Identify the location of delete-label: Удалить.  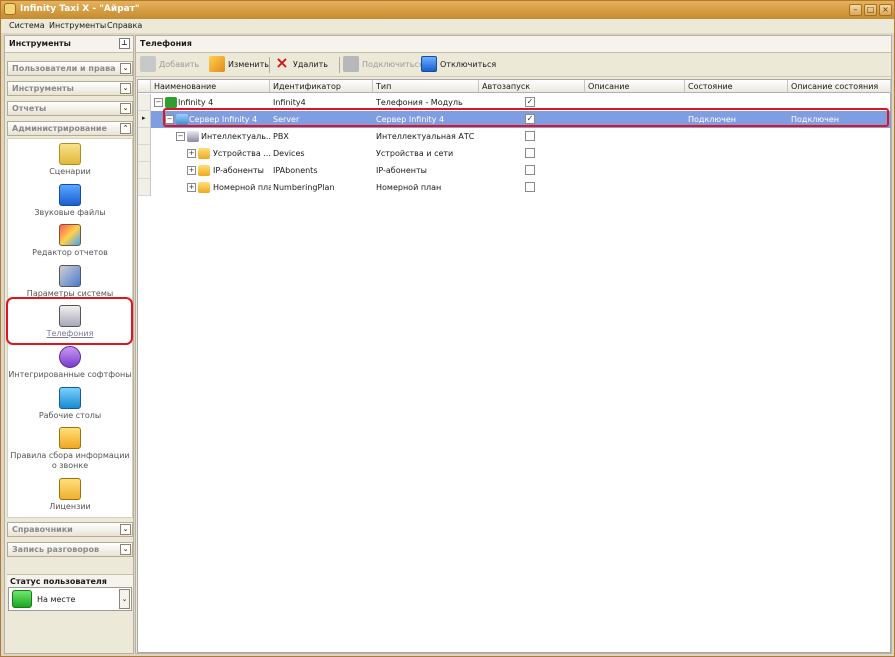
(310, 64).